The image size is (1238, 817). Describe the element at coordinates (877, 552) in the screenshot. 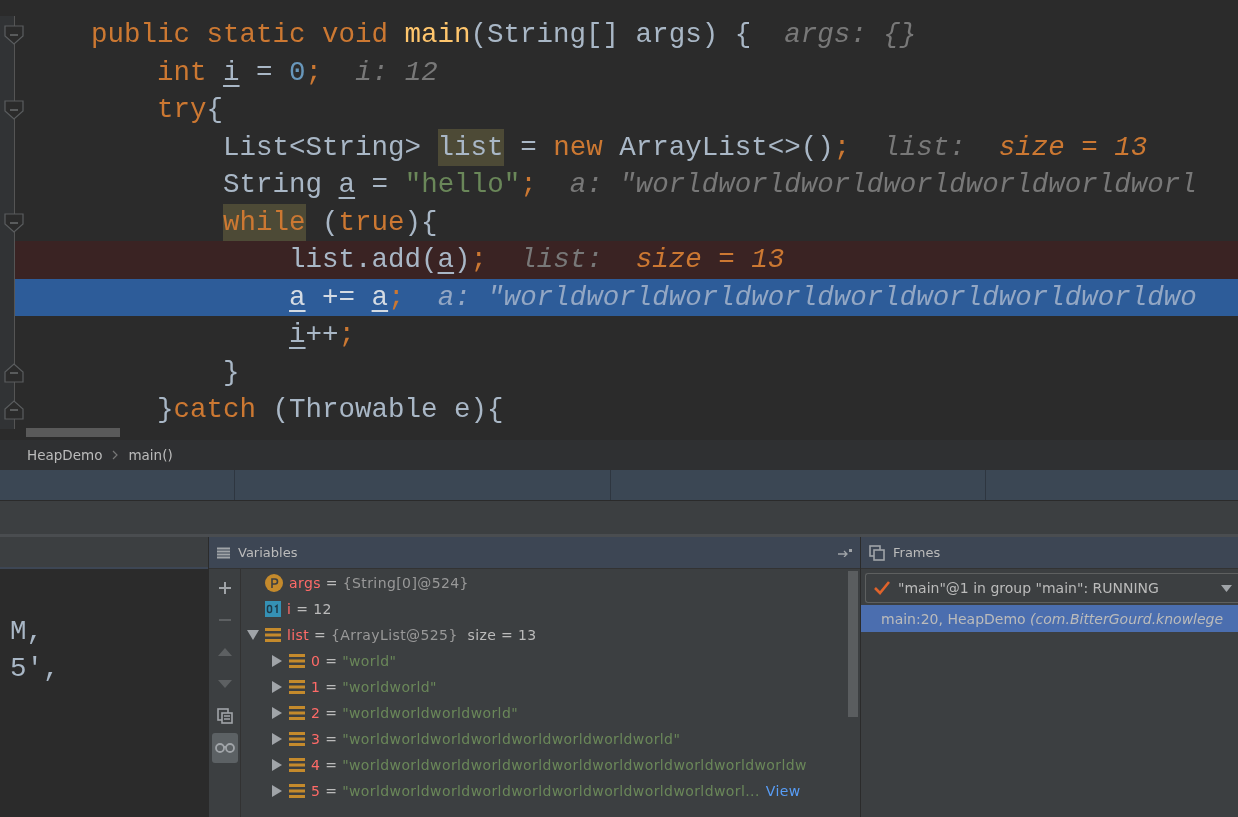

I see `frames-icon` at that location.